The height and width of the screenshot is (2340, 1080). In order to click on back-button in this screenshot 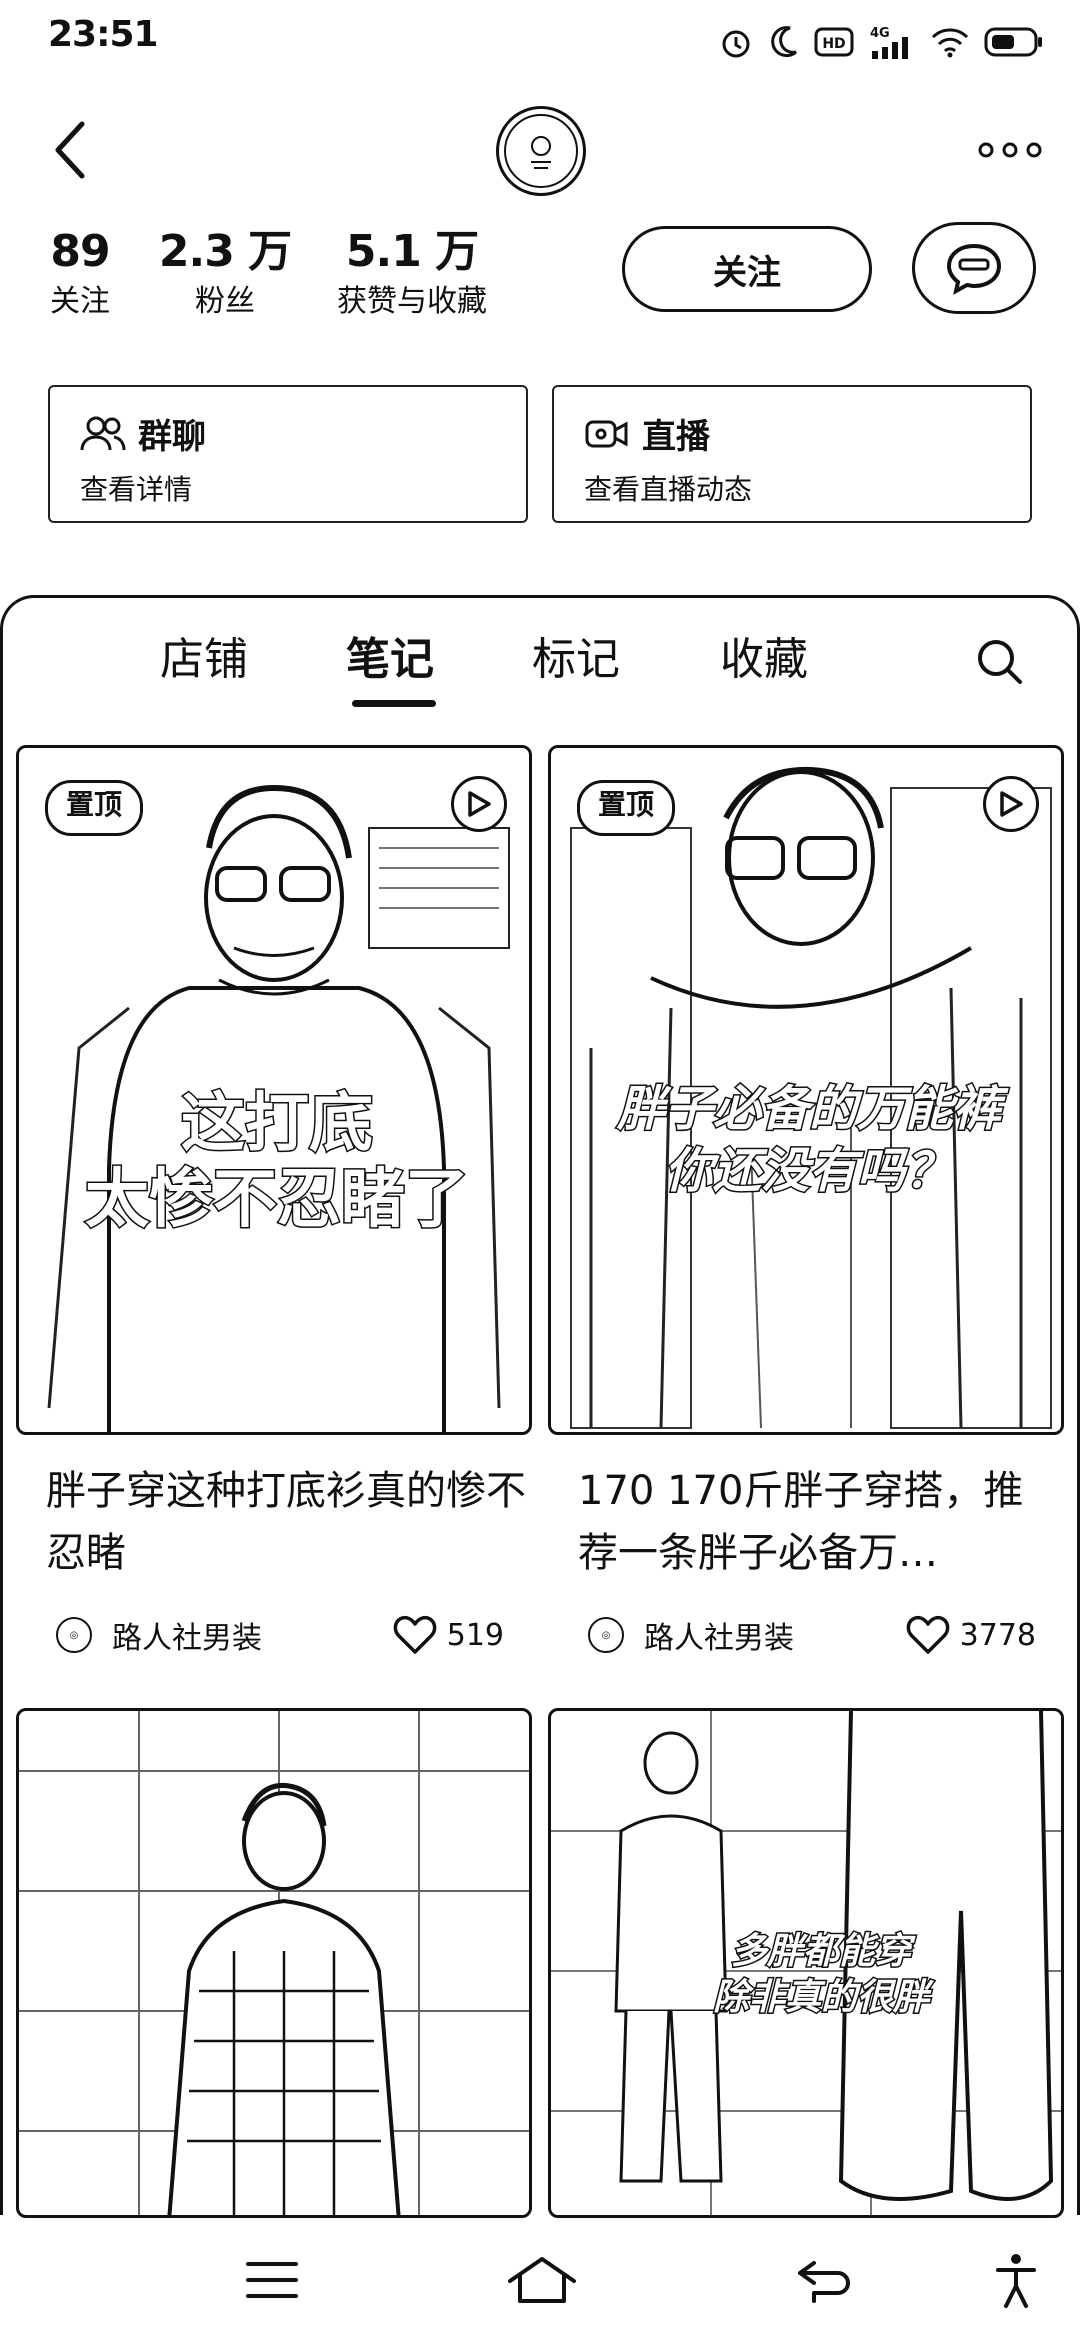, I will do `click(70, 150)`.